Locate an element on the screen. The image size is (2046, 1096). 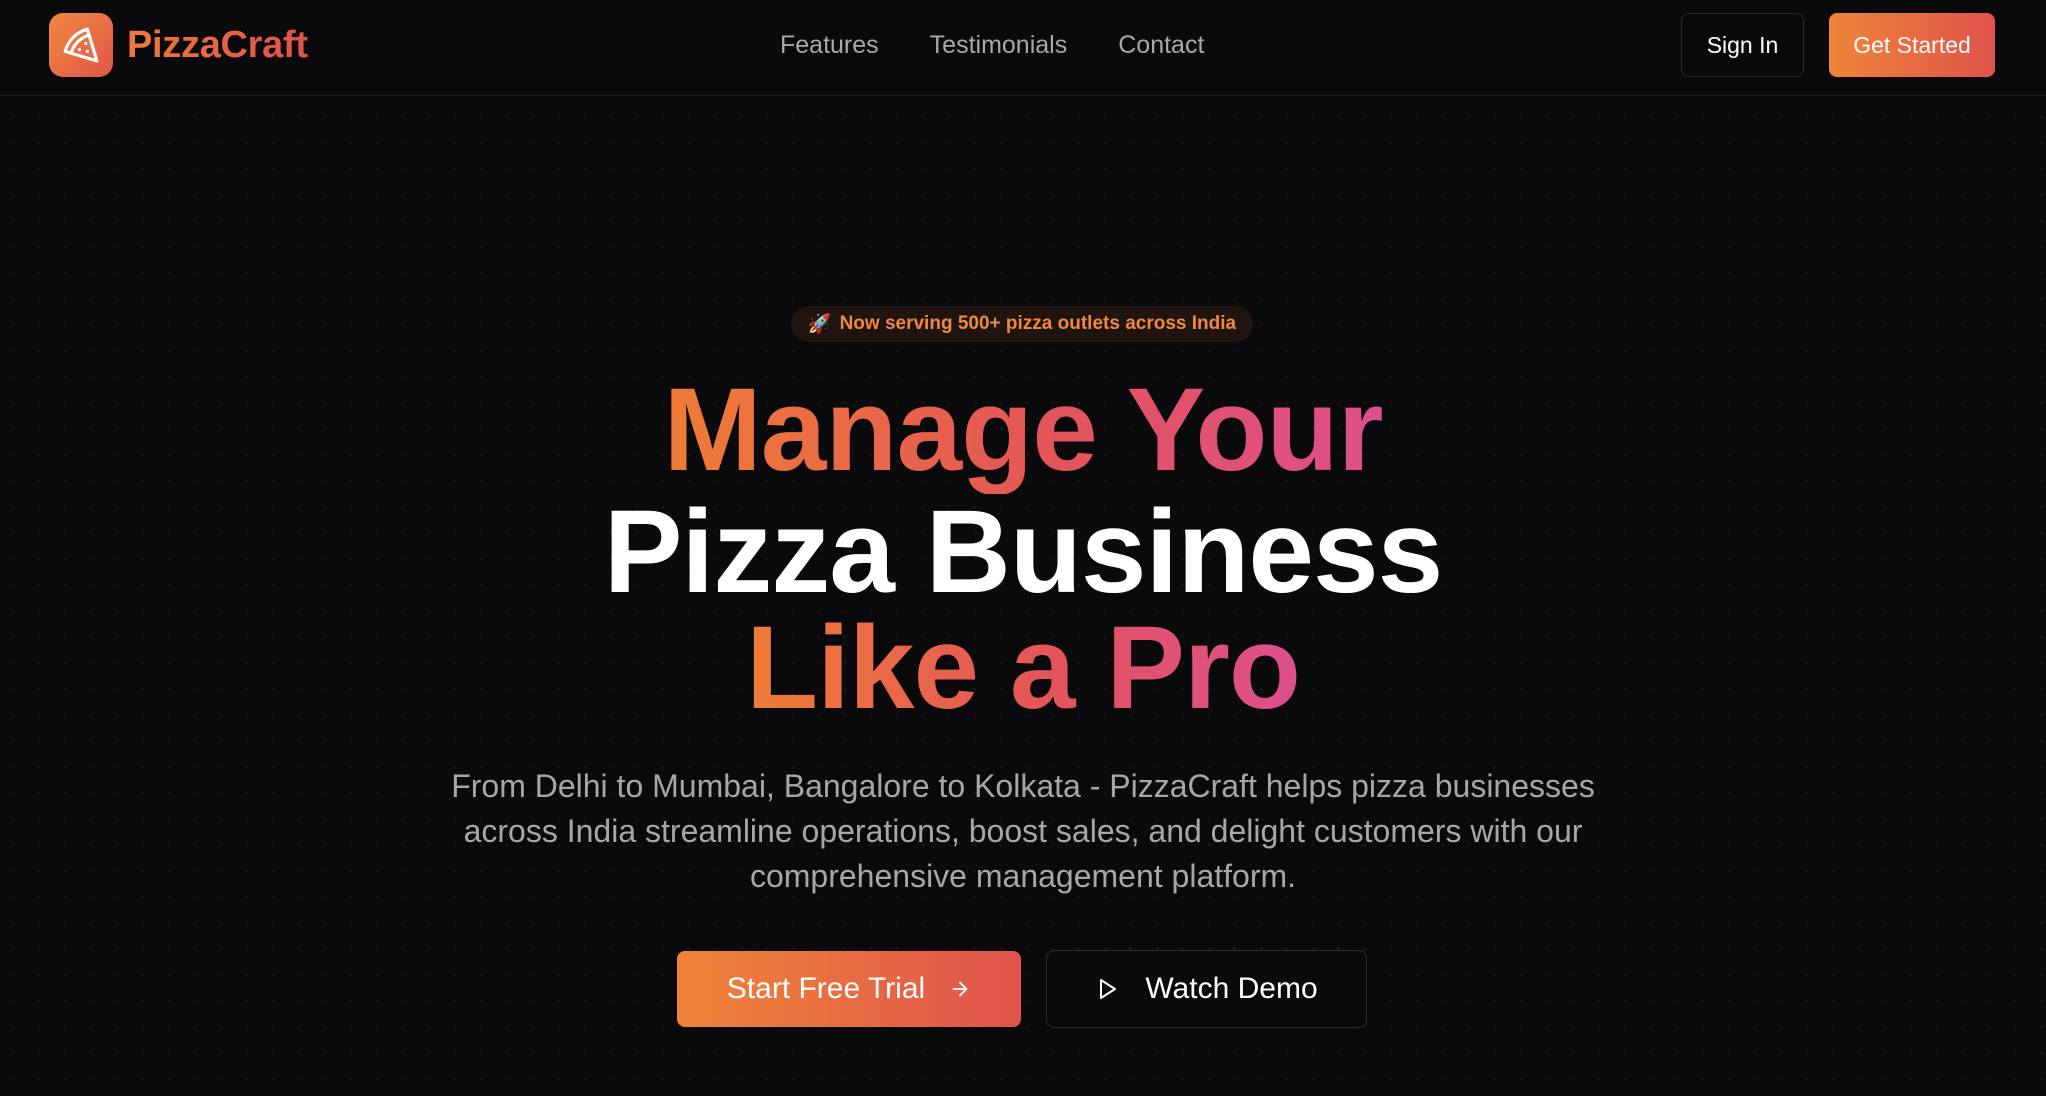
nav-link-features: Features is located at coordinates (829, 45).